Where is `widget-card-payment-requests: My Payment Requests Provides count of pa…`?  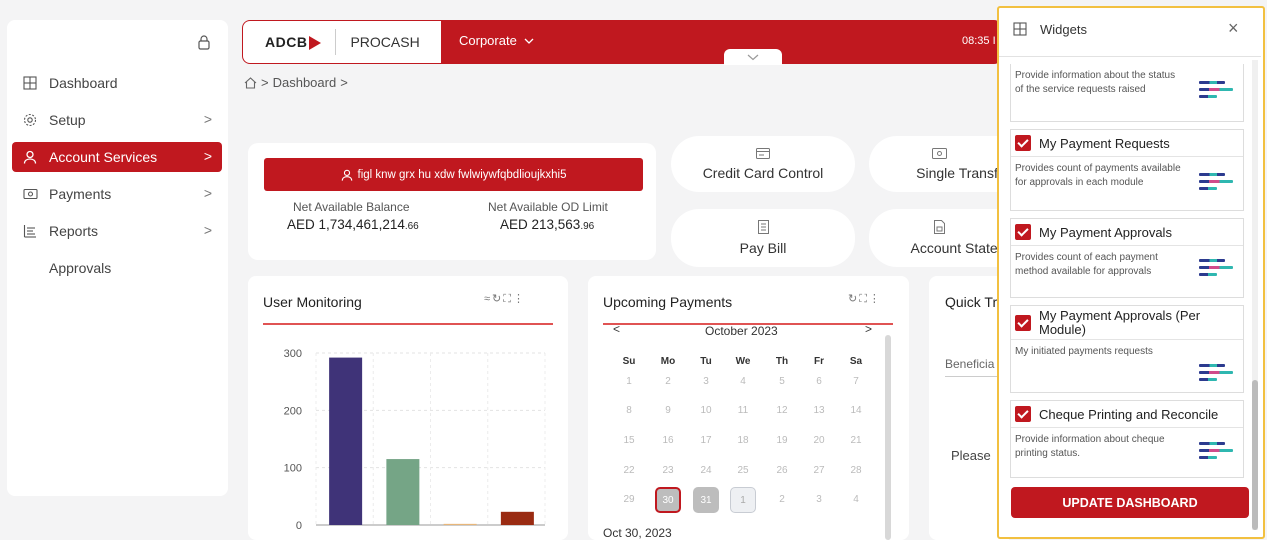
widget-card-payment-requests: My Payment Requests Provides count of pa… is located at coordinates (1127, 170).